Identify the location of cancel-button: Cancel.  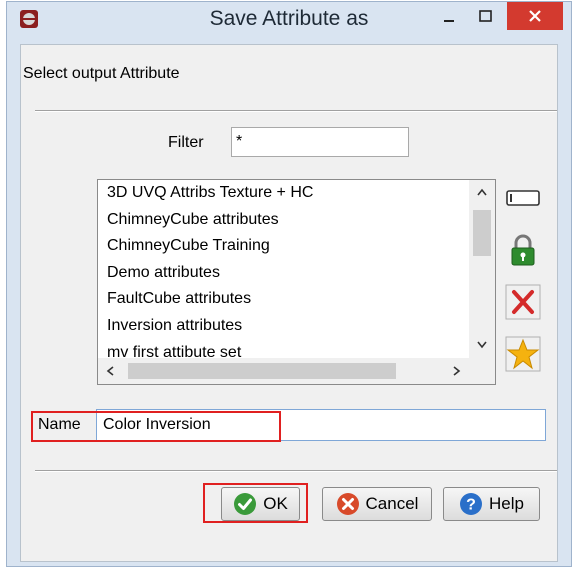
(377, 504).